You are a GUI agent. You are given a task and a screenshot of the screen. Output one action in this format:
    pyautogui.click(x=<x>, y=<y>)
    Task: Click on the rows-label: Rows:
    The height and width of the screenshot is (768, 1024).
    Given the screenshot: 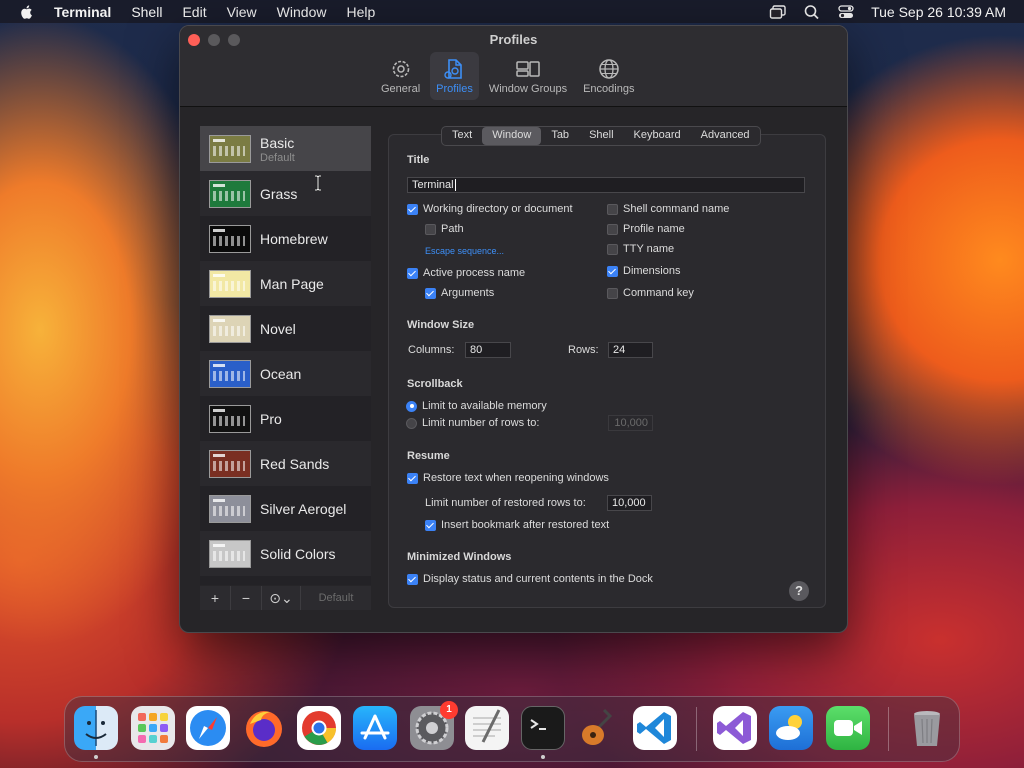 What is the action you would take?
    pyautogui.click(x=583, y=350)
    